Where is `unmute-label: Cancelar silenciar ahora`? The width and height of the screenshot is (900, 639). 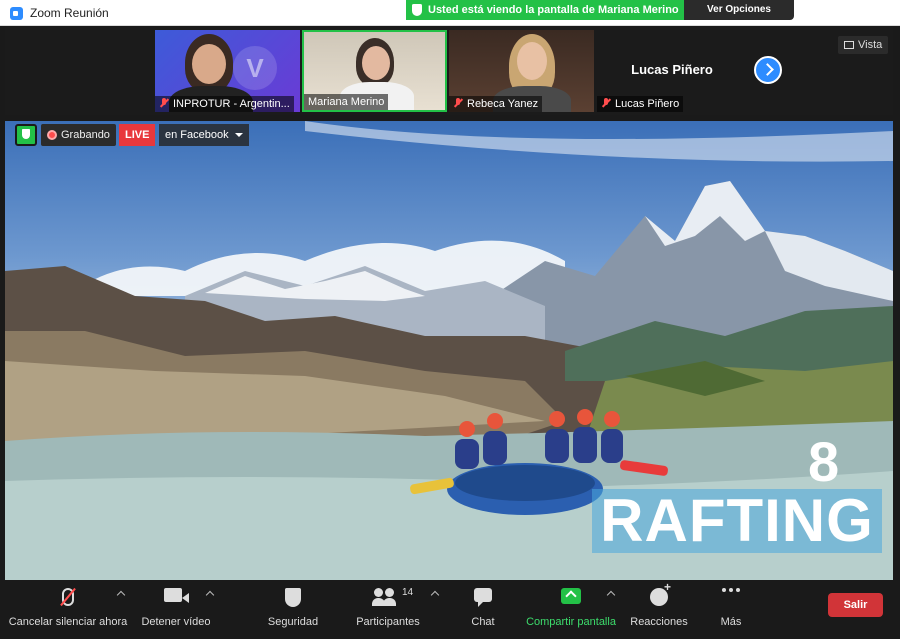 unmute-label: Cancelar silenciar ahora is located at coordinates (68, 622).